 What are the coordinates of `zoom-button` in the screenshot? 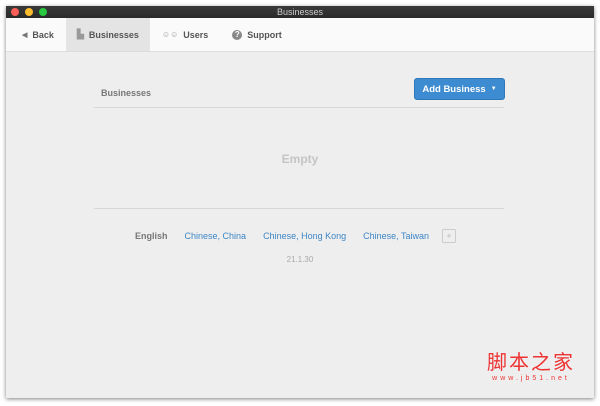 It's located at (43, 12).